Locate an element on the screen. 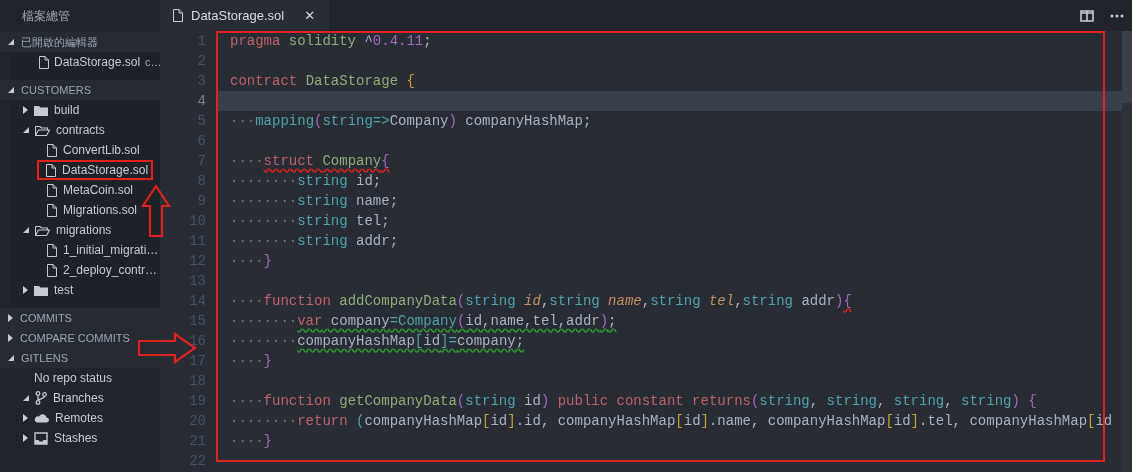 The image size is (1132, 472). item-label: Stashes is located at coordinates (76, 438).